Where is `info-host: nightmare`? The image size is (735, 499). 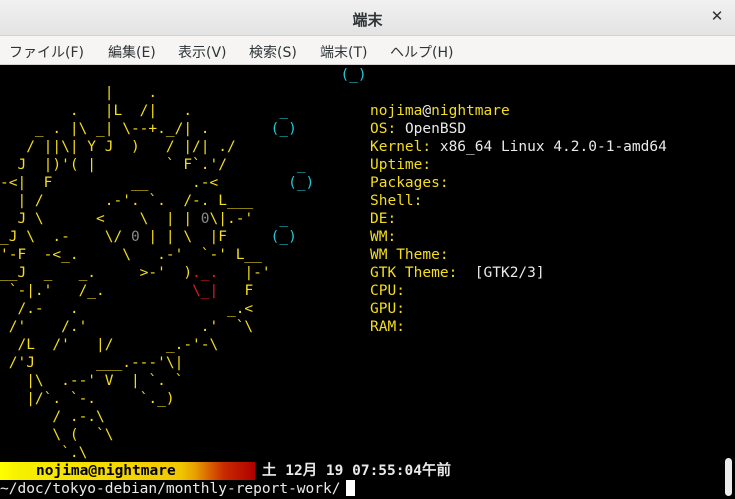
info-host: nightmare is located at coordinates (470, 111).